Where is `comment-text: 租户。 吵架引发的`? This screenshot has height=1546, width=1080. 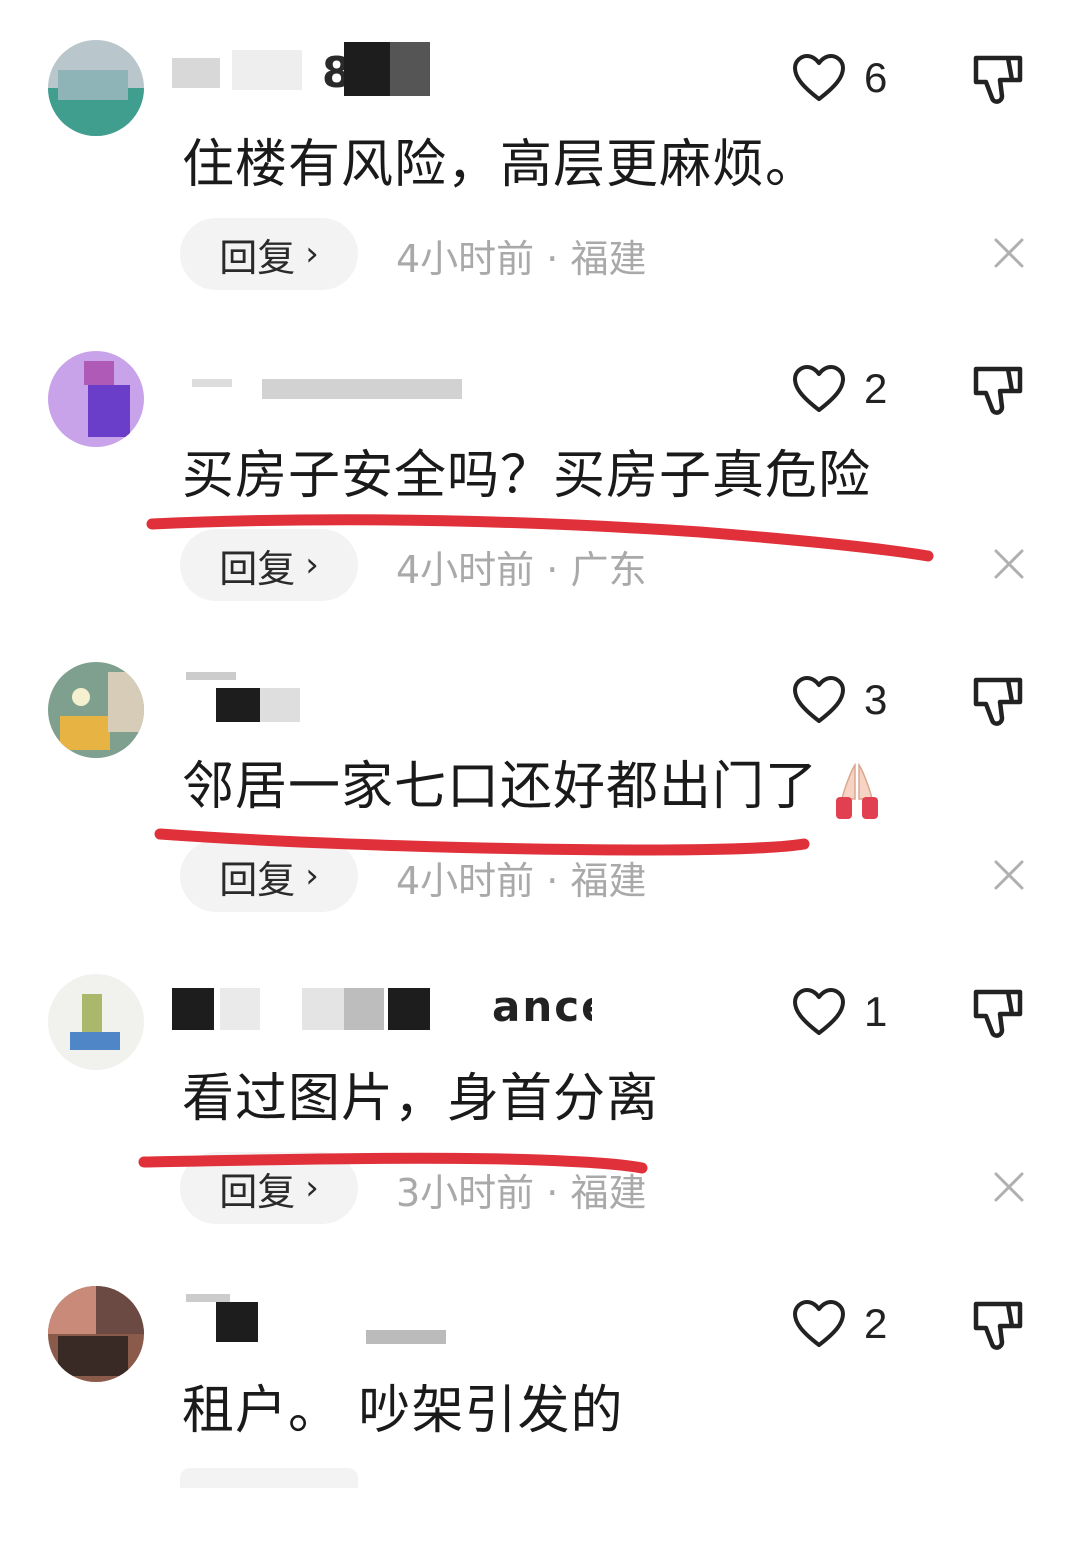
comment-text: 租户。 吵架引发的 is located at coordinates (403, 1411).